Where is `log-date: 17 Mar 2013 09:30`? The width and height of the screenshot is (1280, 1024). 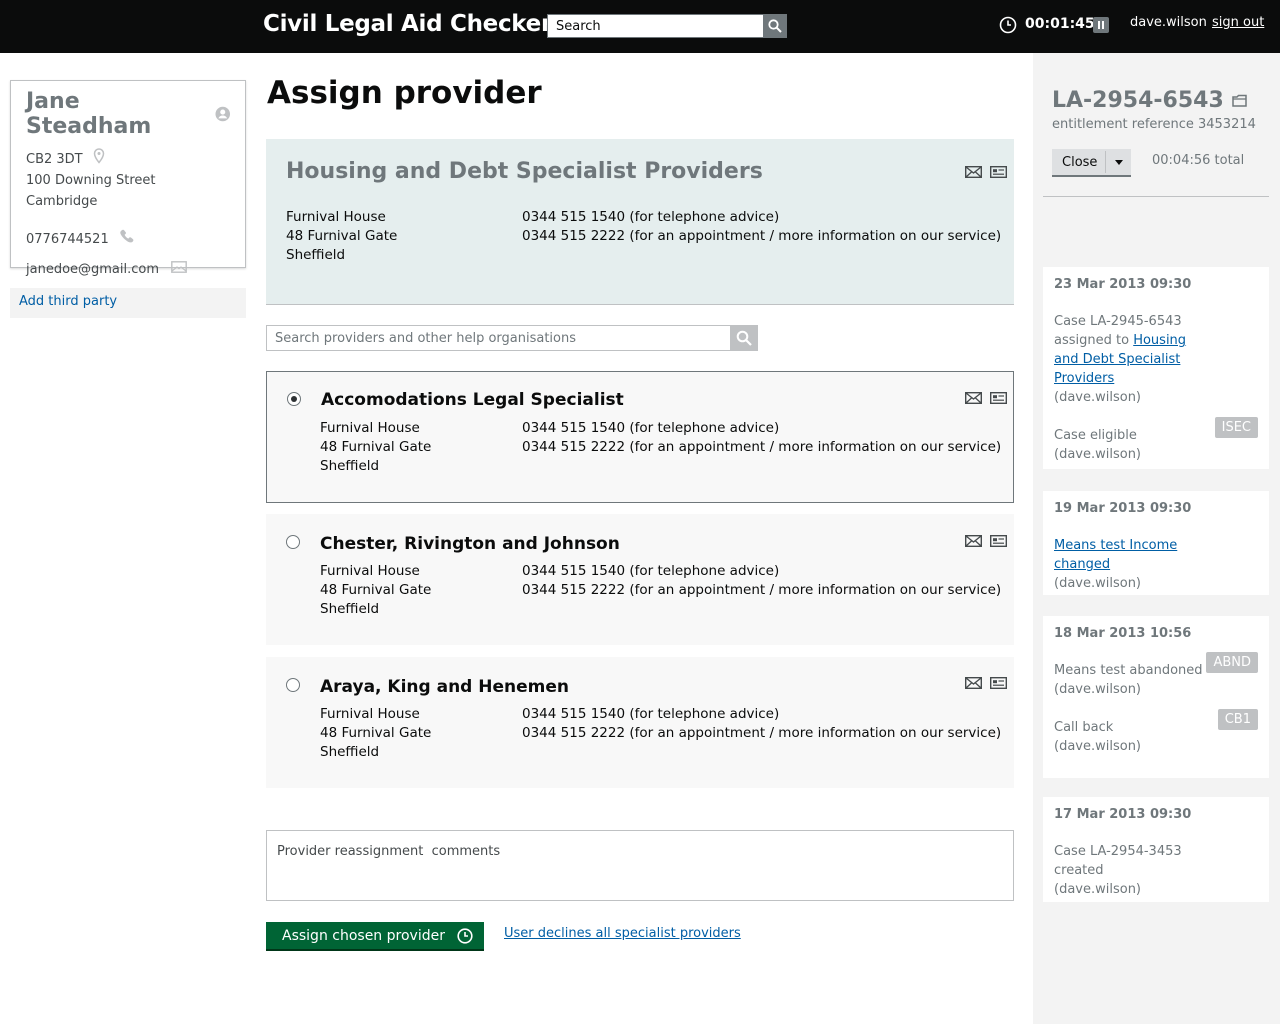 log-date: 17 Mar 2013 09:30 is located at coordinates (1123, 814).